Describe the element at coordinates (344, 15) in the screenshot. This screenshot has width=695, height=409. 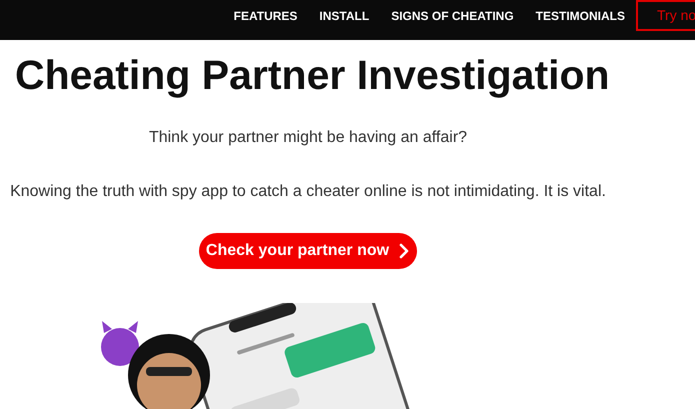
I see `nav-link: INSTALL` at that location.